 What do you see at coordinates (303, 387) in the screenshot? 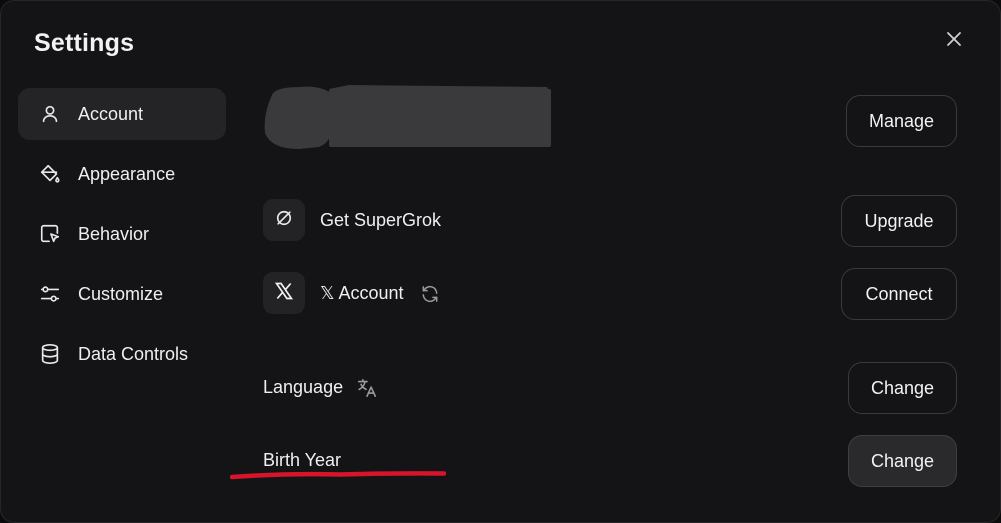
I see `language-label: Language` at bounding box center [303, 387].